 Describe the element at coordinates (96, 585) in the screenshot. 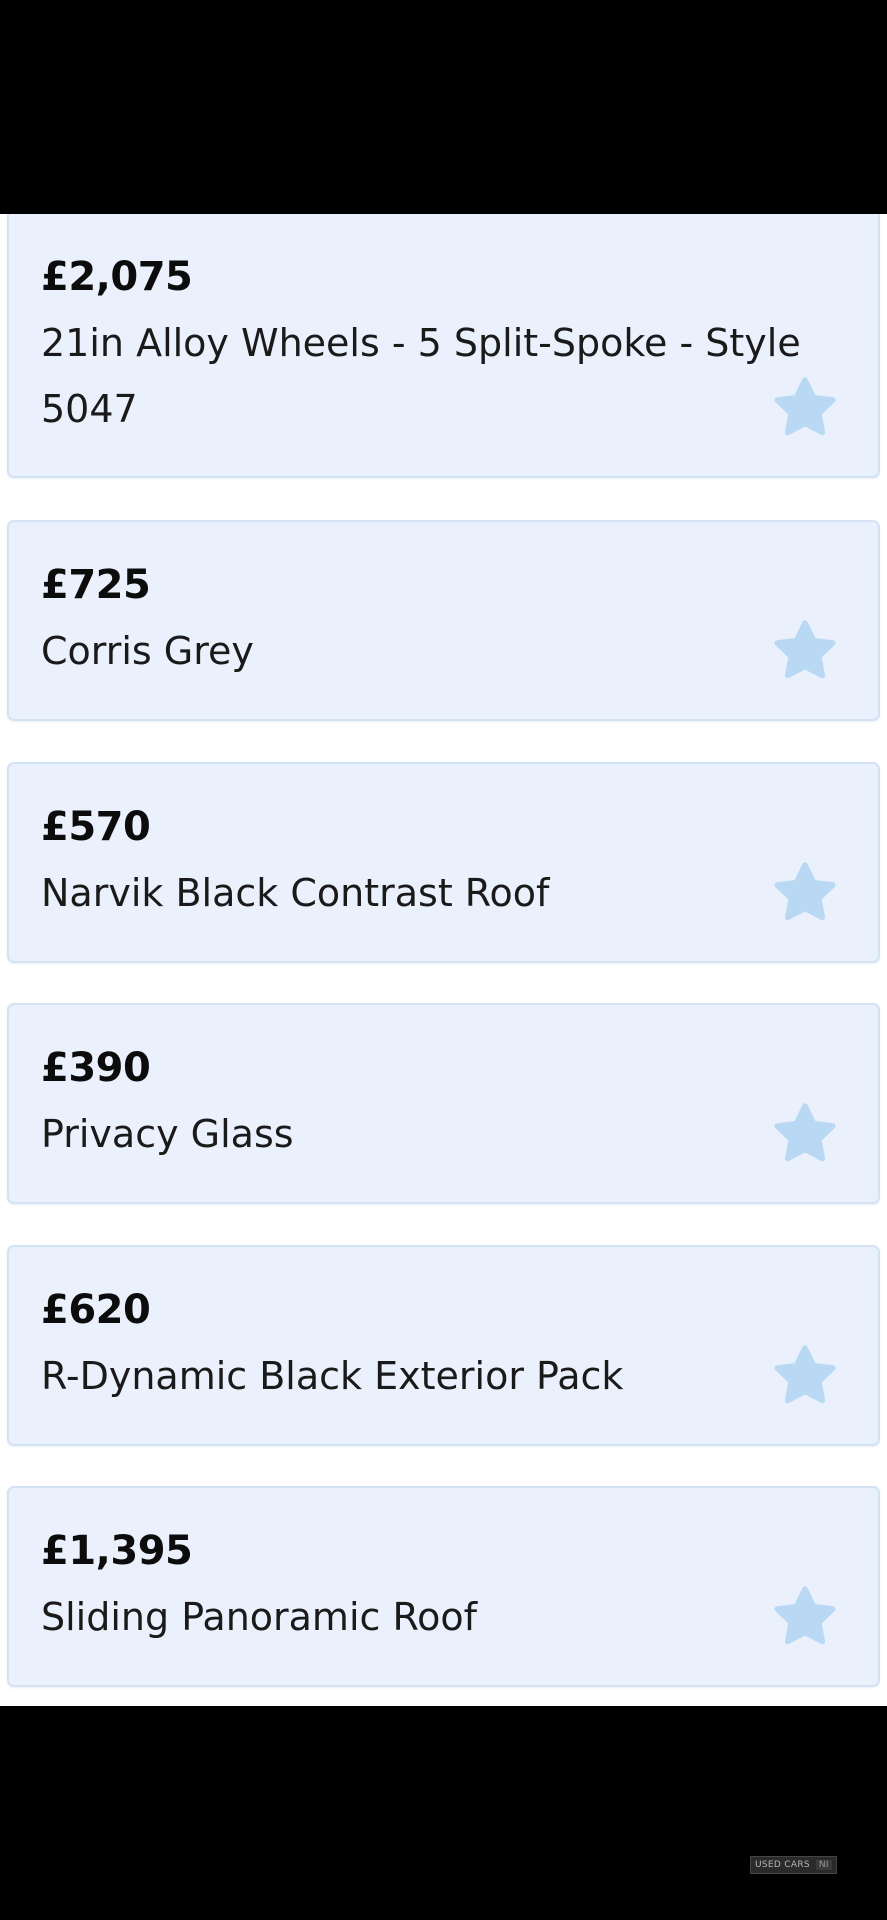

I see `option-price: £725` at that location.